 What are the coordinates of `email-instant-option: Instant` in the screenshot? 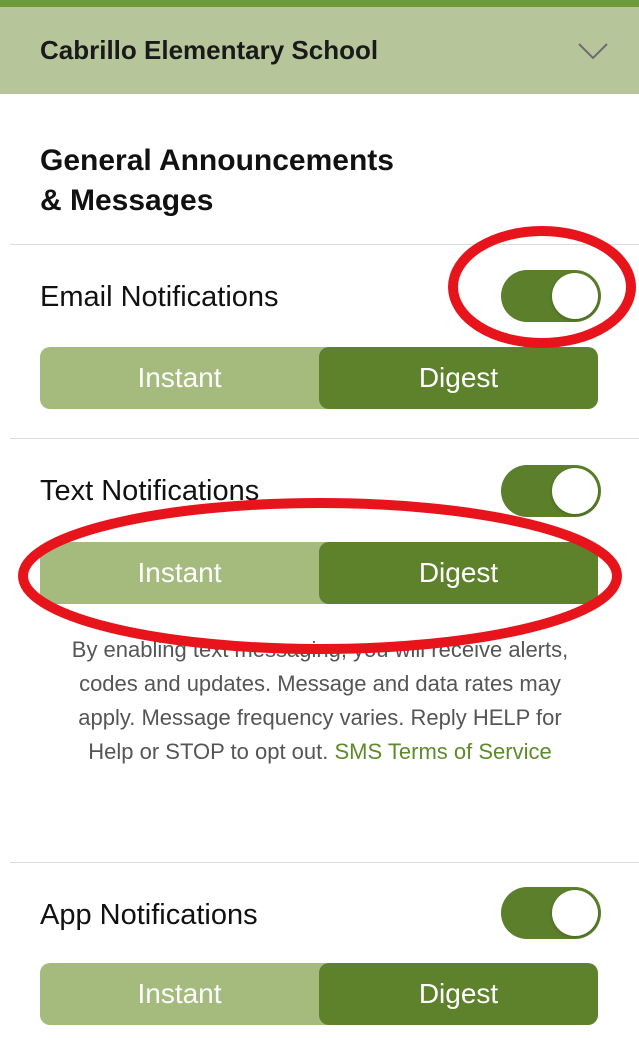 It's located at (179, 378).